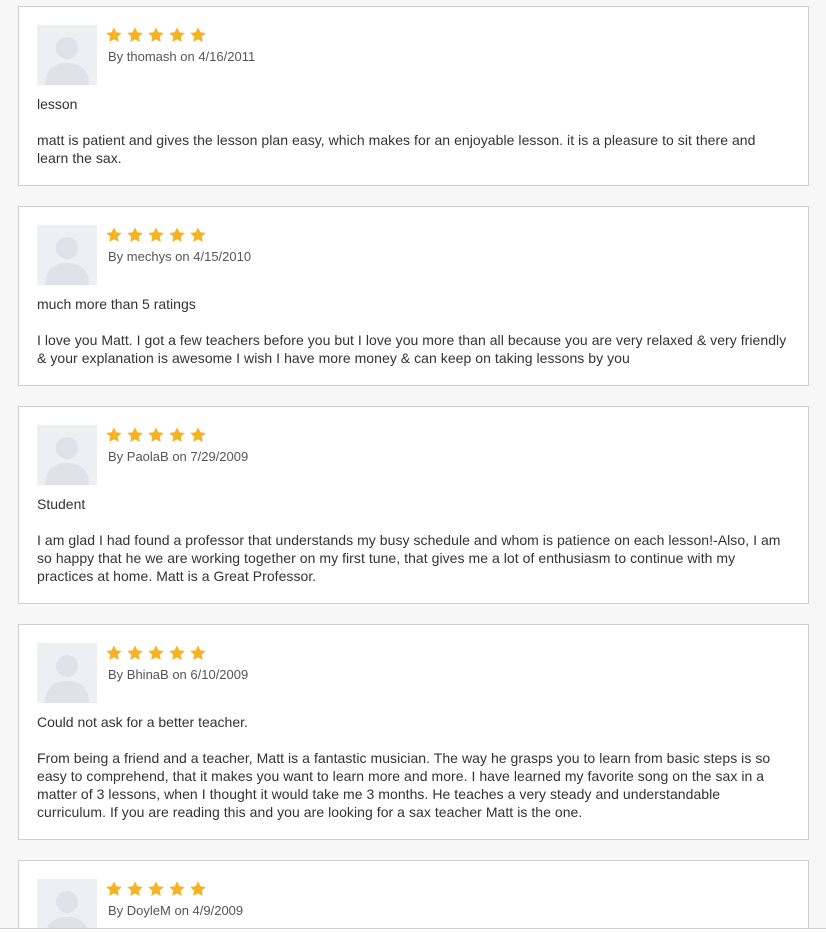  What do you see at coordinates (413, 455) in the screenshot?
I see `review-header: By PaolaB on 7/29/2009` at bounding box center [413, 455].